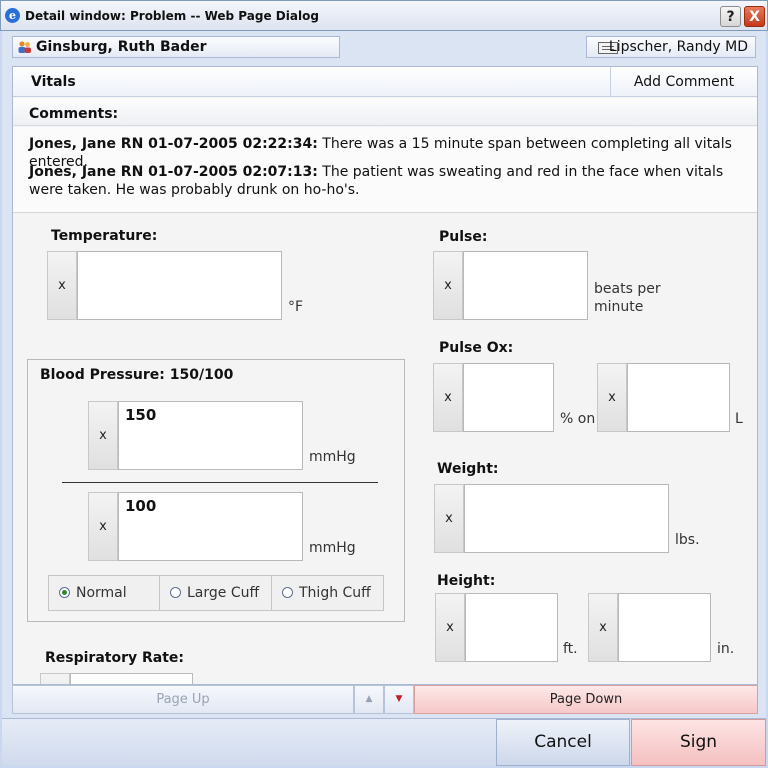  I want to click on oxygen-flow-clear-button: x, so click(612, 397).